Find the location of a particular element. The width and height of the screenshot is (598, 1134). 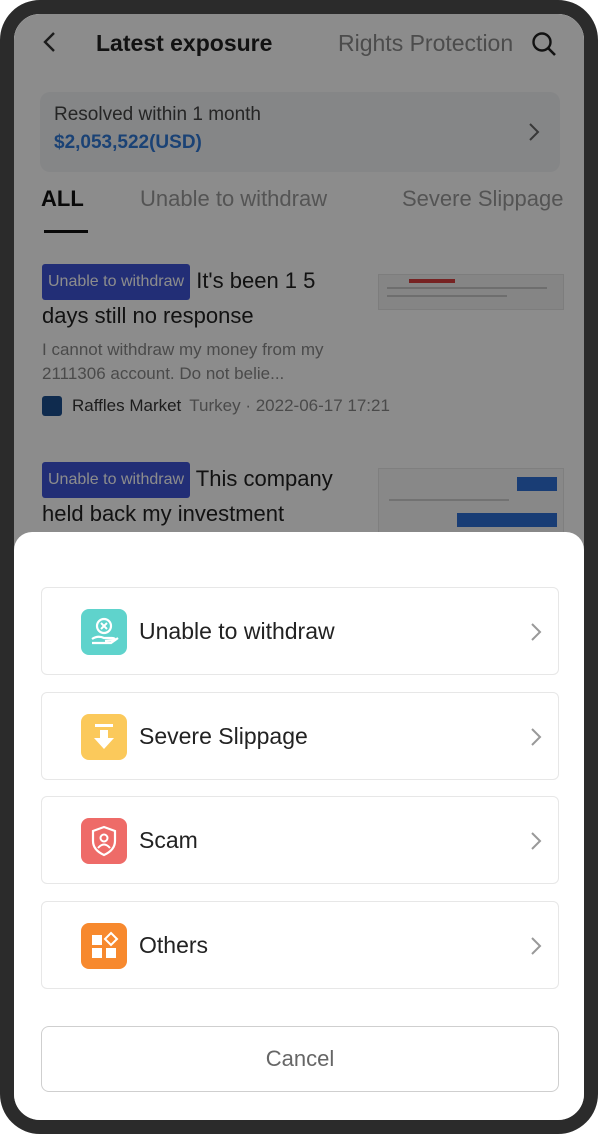

option-others: Others is located at coordinates (300, 945).